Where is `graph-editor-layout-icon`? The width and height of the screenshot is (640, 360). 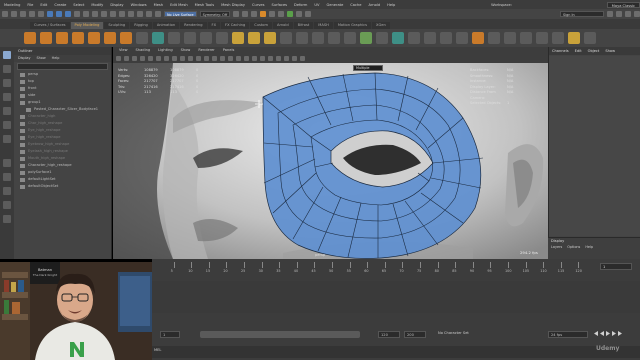 graph-editor-layout-icon is located at coordinates (7, 219).